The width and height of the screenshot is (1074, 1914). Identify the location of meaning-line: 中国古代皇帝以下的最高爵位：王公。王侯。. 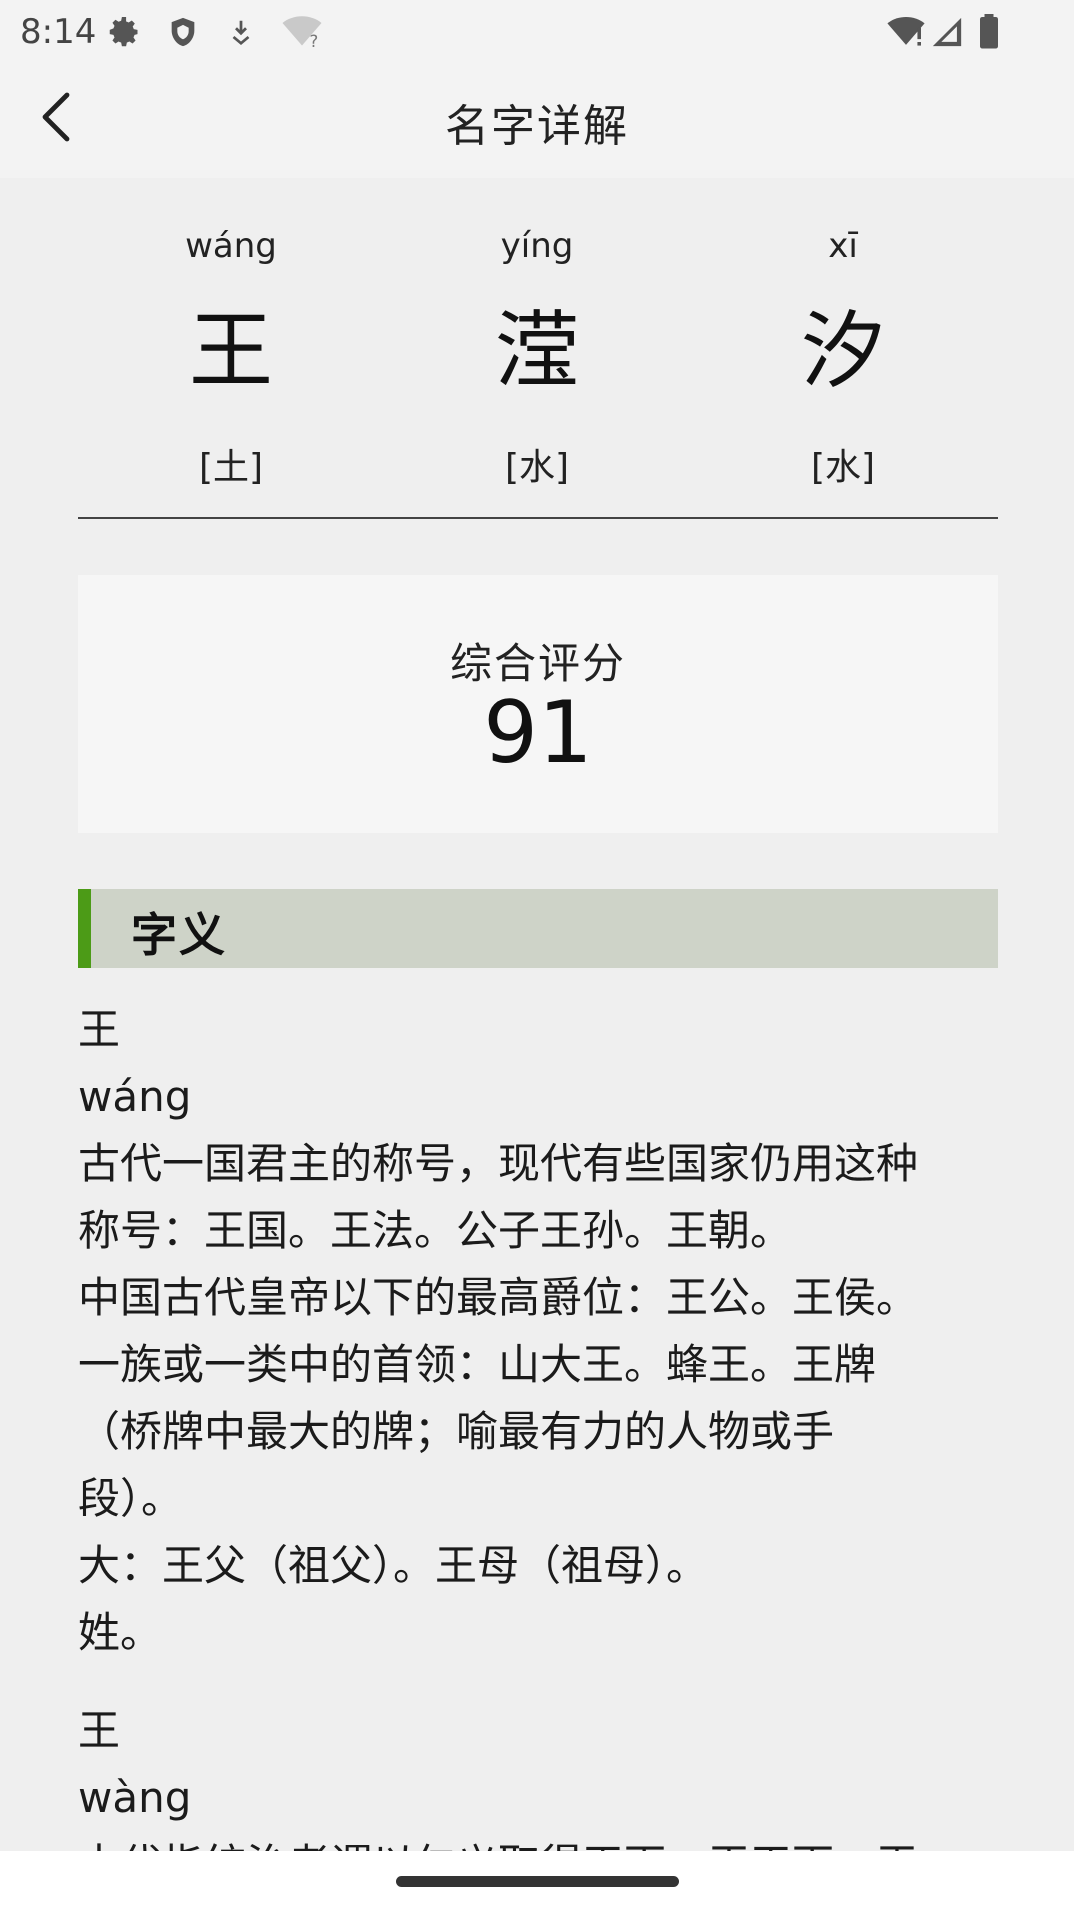
(498, 1297).